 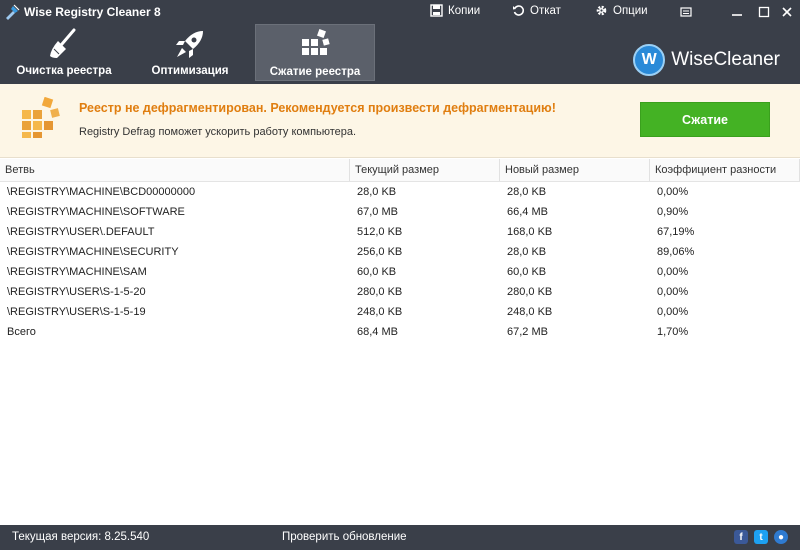 I want to click on rocket-icon, so click(x=189, y=44).